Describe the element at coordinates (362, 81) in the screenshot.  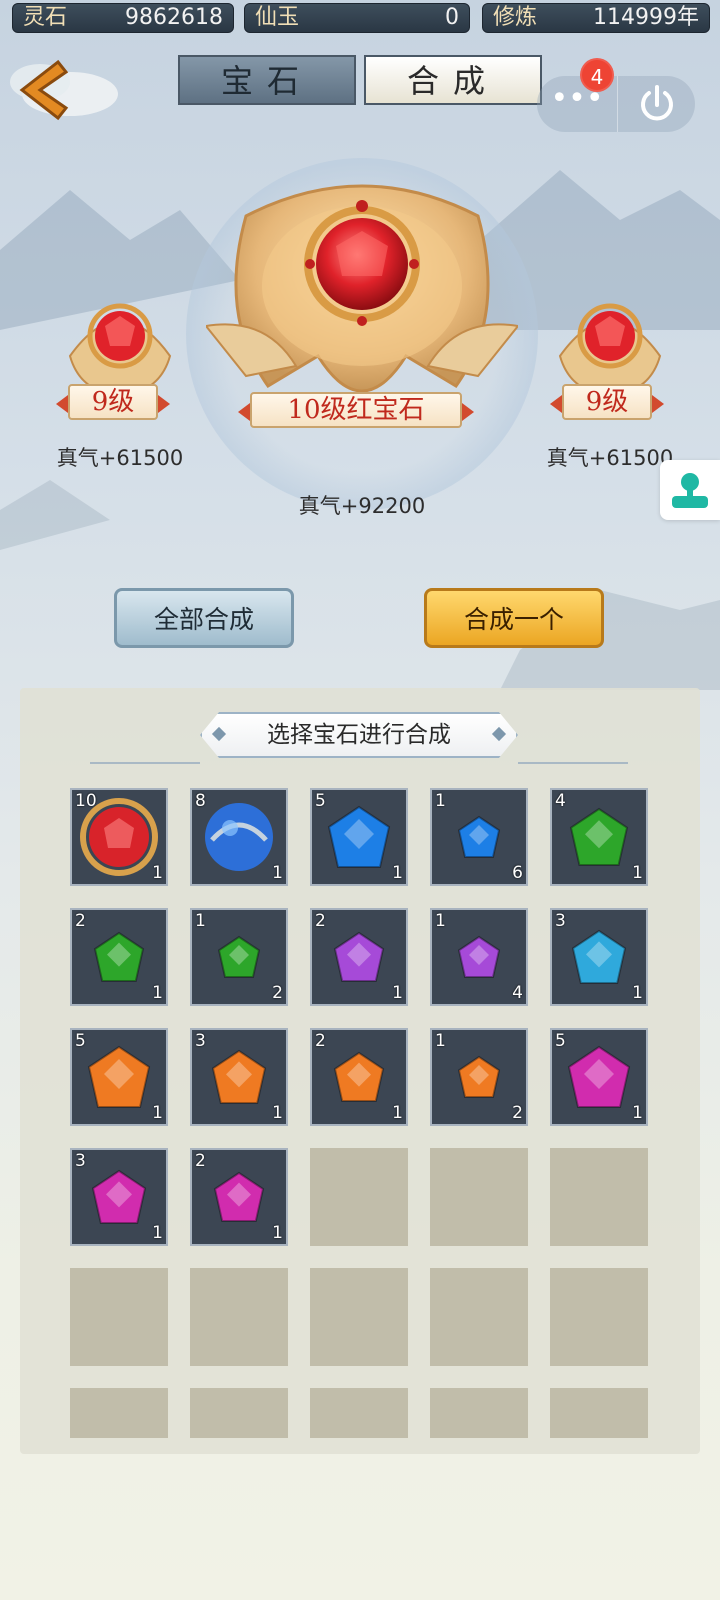
I see `tab-bar: 宝石 合成` at that location.